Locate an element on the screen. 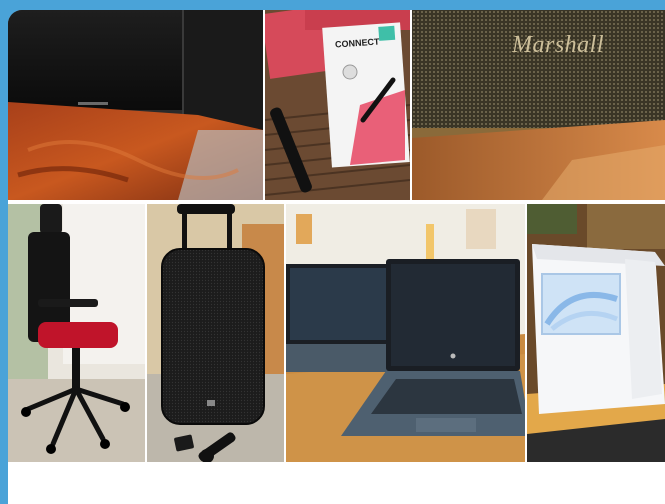  portable-party-speaker-photo is located at coordinates (215, 333).